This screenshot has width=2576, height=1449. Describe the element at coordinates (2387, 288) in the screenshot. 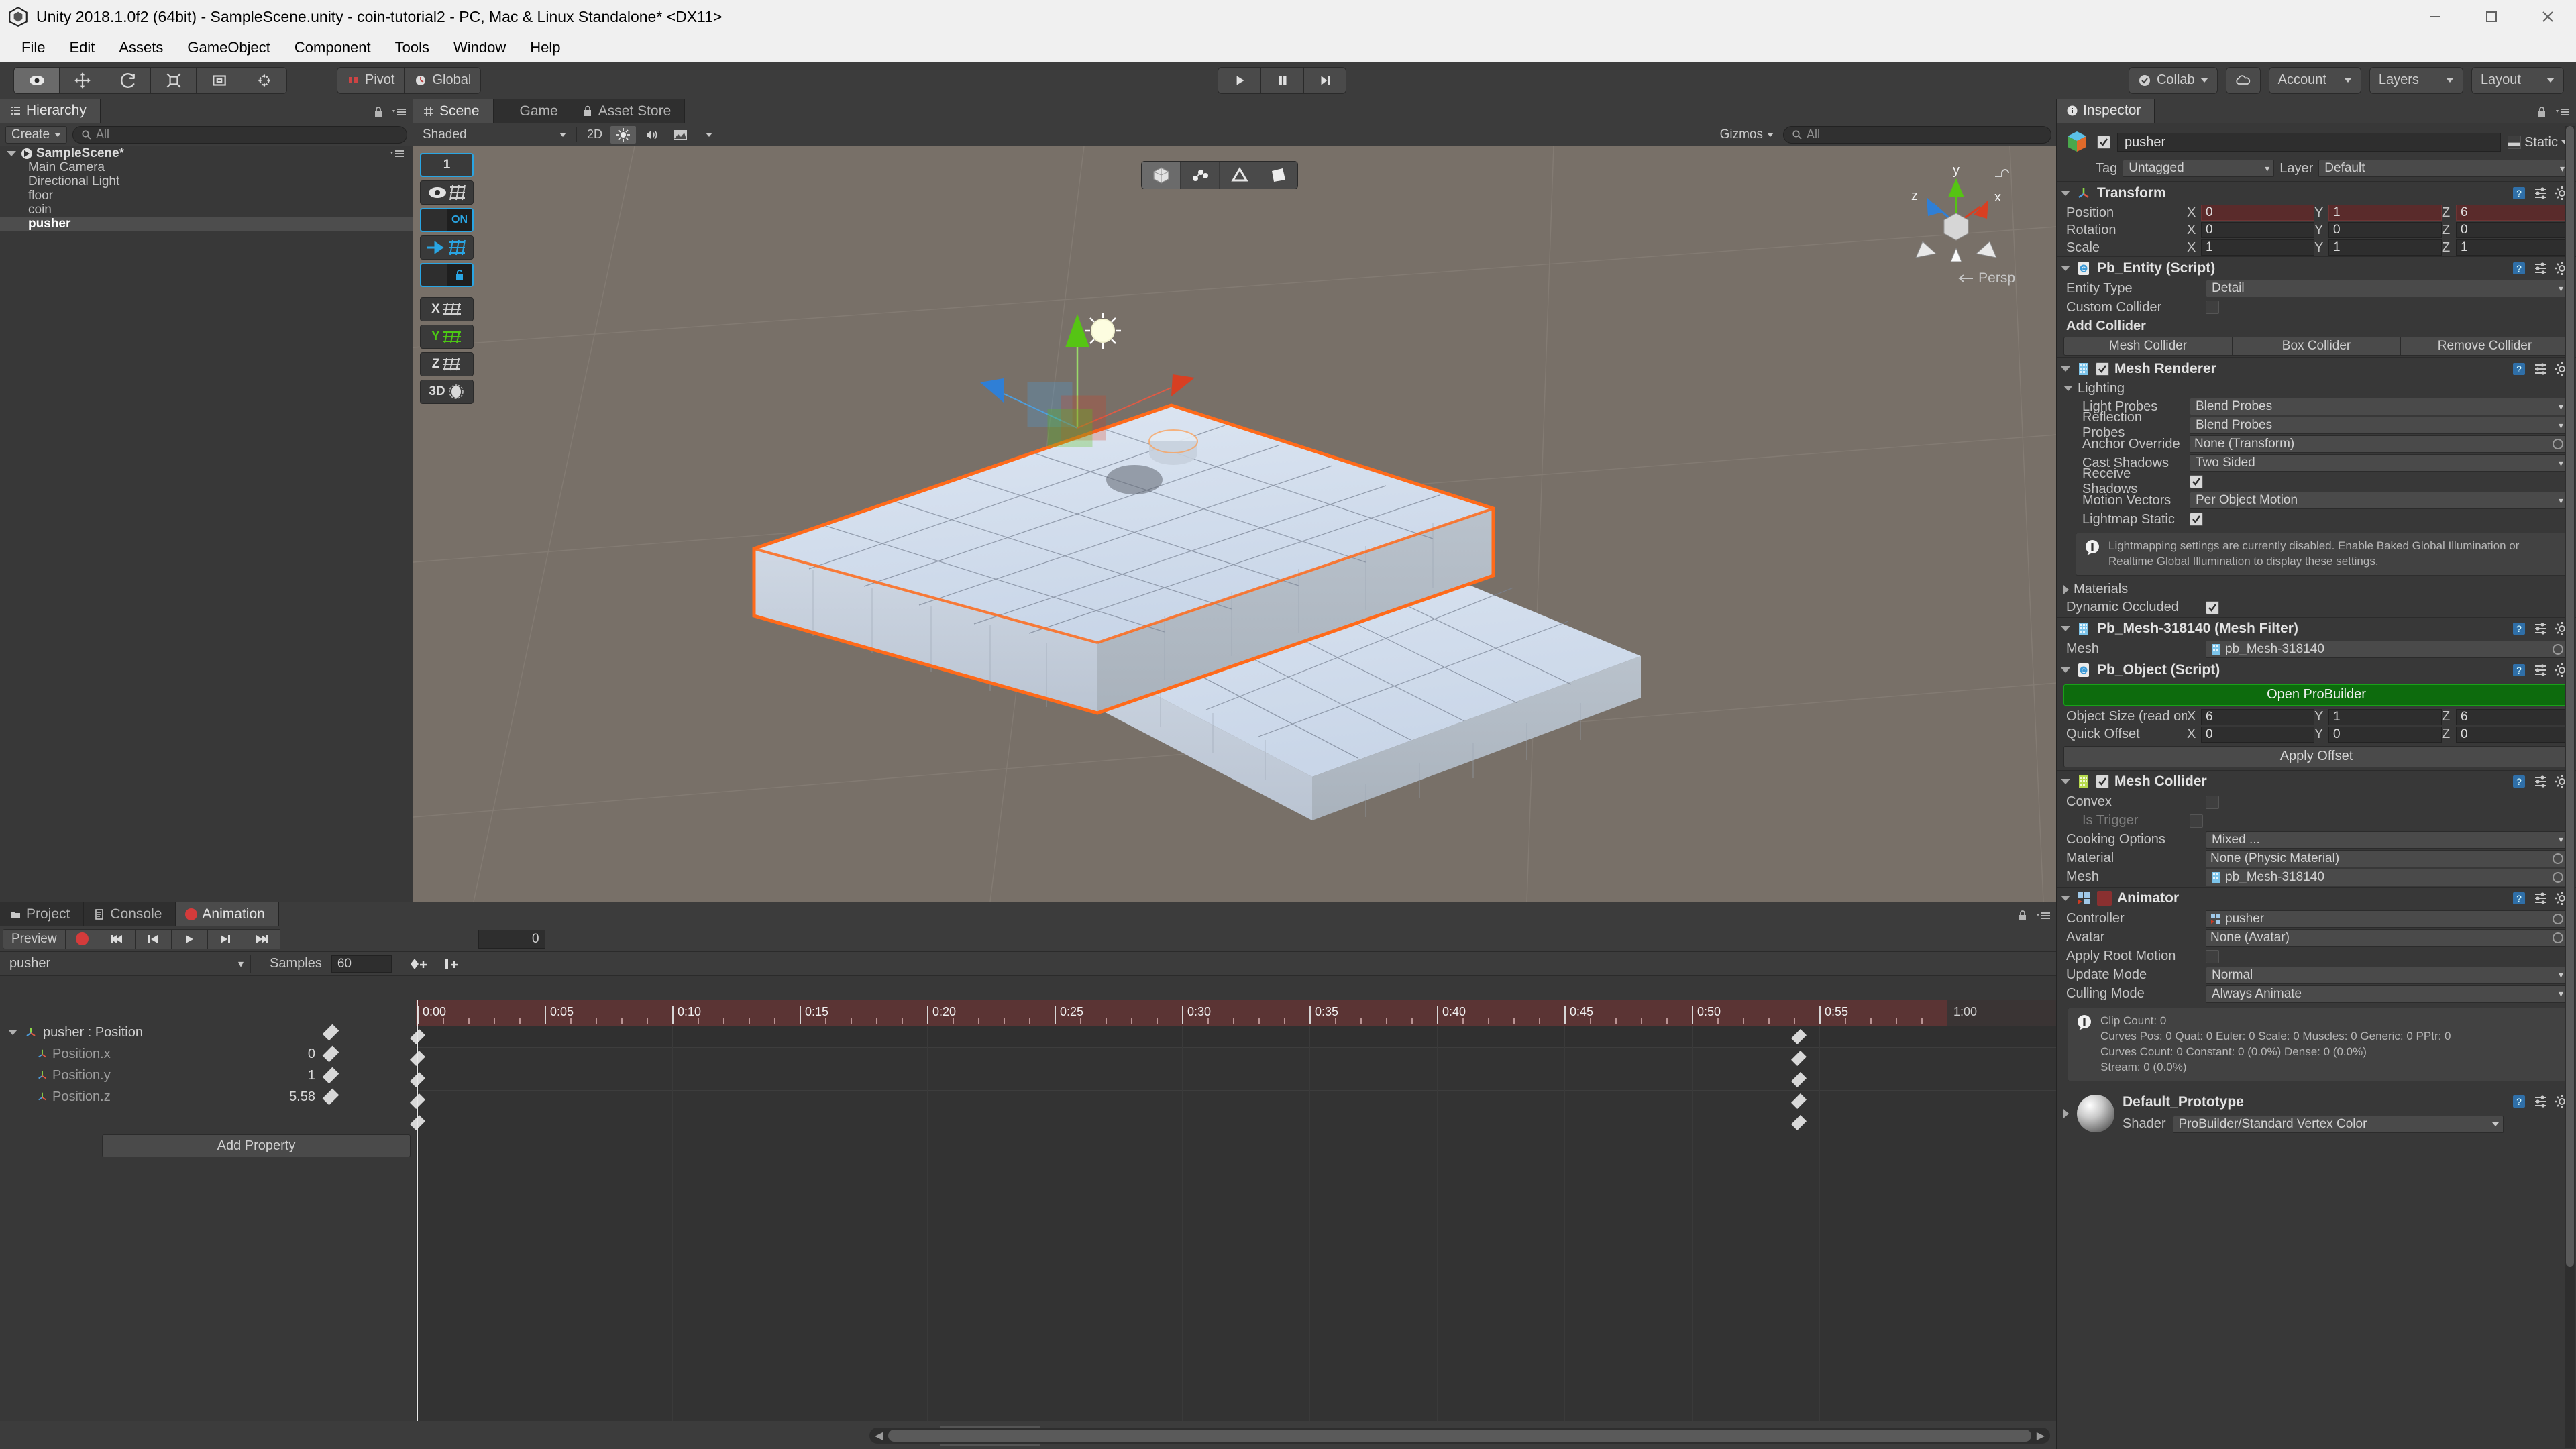

I see `entity-type-dropdown: Detail ▾` at that location.